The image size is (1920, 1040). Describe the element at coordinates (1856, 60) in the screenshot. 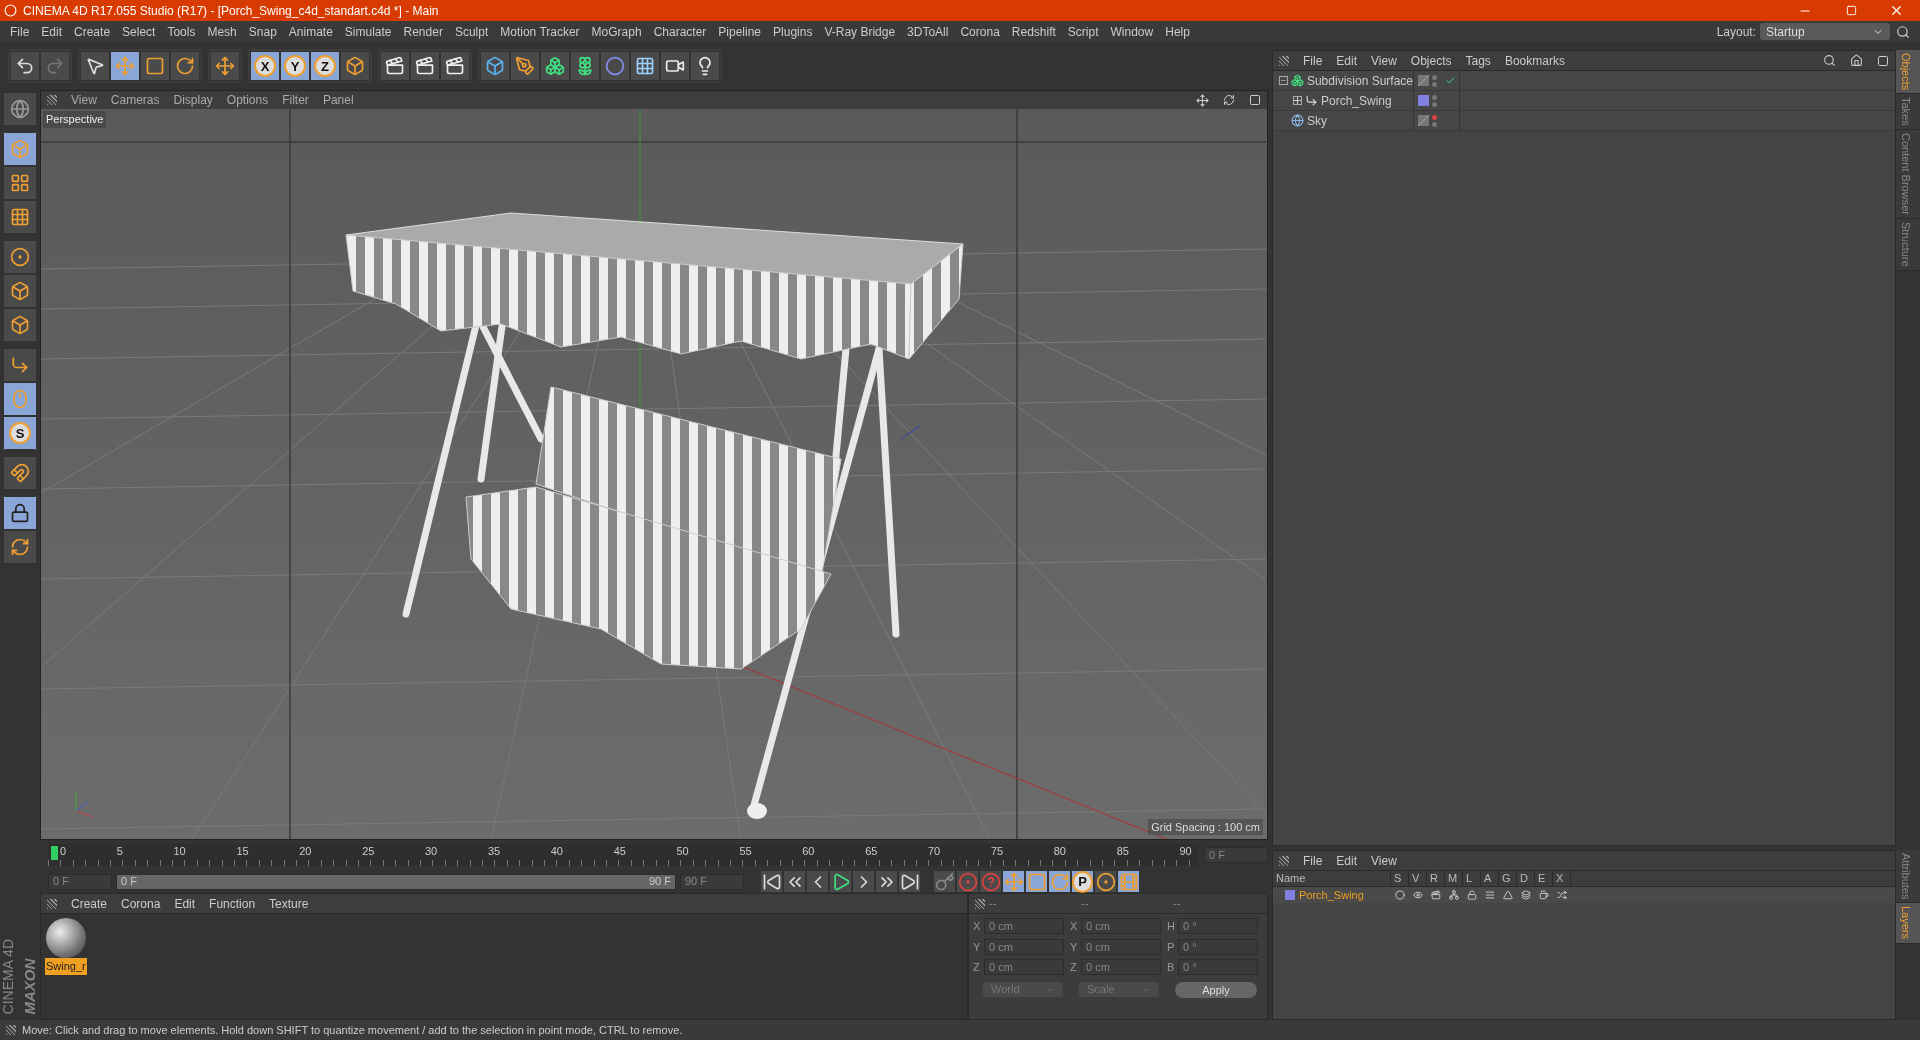

I see `home-icon` at that location.